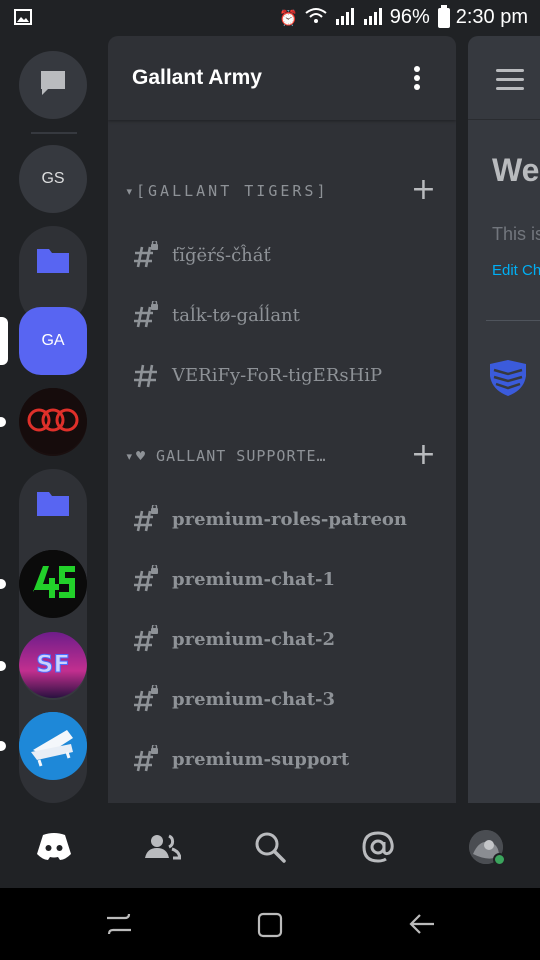 The width and height of the screenshot is (540, 960). Describe the element at coordinates (163, 847) in the screenshot. I see `friends-icon` at that location.